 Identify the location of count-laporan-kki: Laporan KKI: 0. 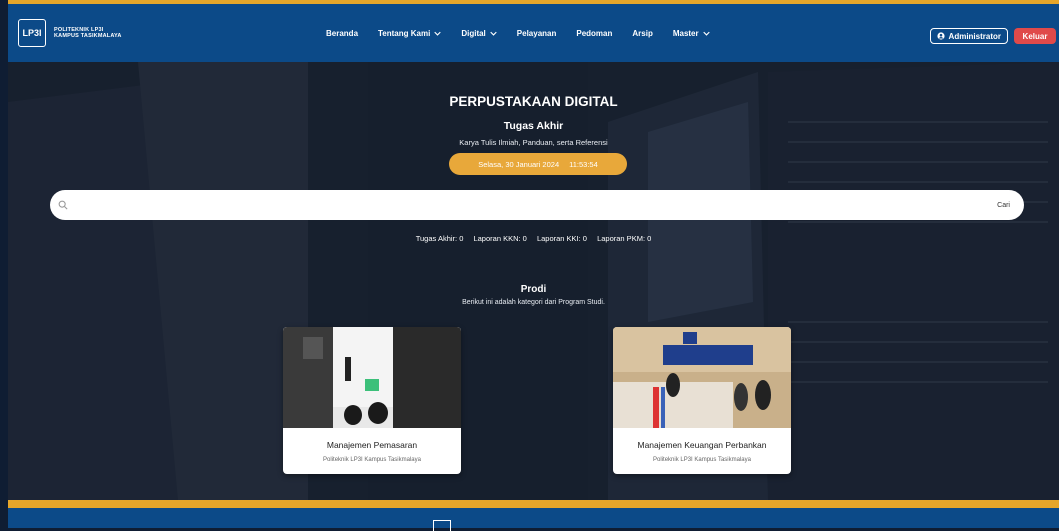
(561, 238).